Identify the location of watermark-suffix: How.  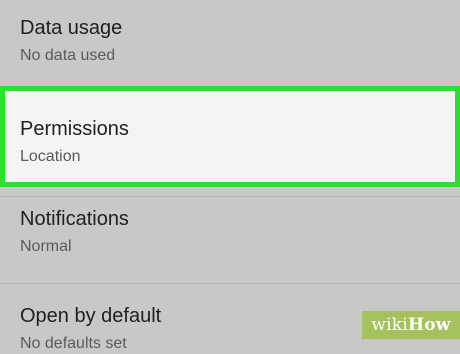
(429, 325).